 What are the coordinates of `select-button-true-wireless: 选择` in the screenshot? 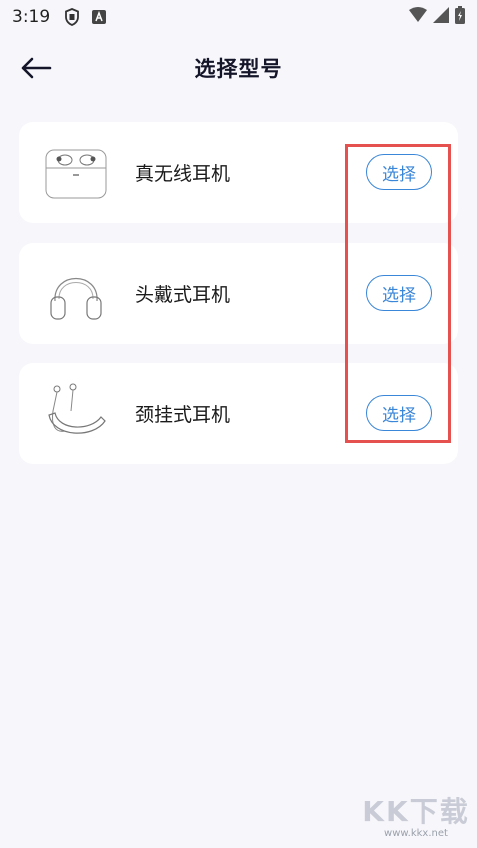 It's located at (399, 172).